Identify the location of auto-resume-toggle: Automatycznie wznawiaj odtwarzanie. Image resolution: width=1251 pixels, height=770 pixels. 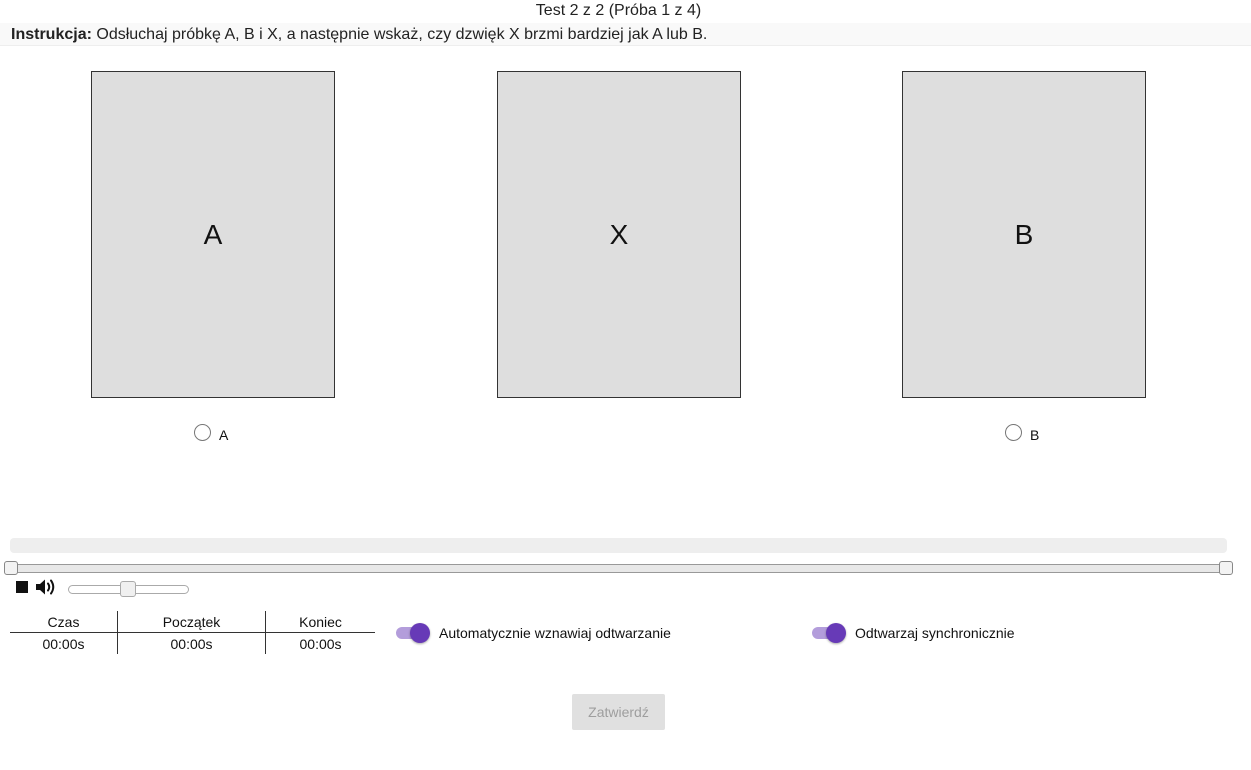
(533, 633).